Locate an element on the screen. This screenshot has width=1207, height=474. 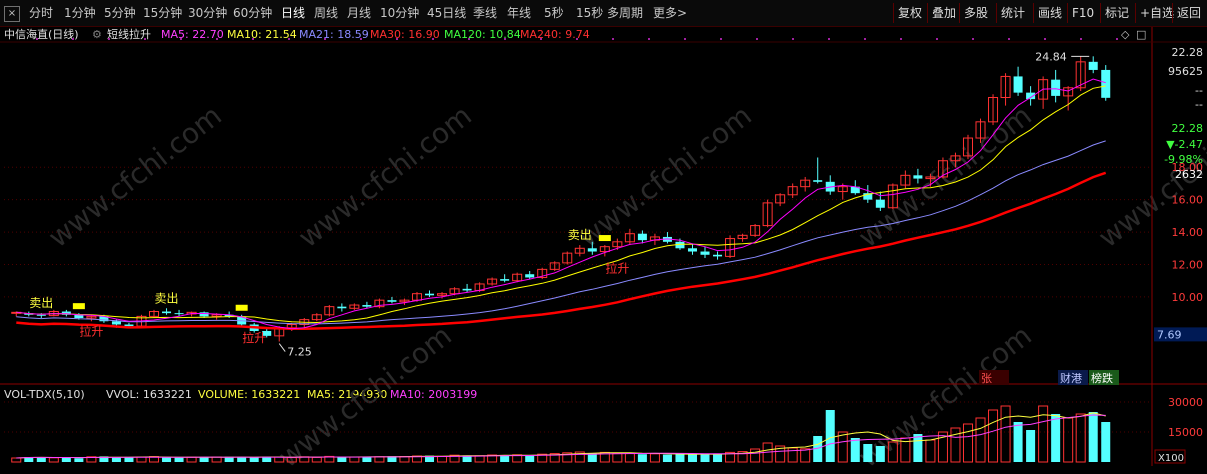
period-tab-3: 15分钟 is located at coordinates (162, 13).